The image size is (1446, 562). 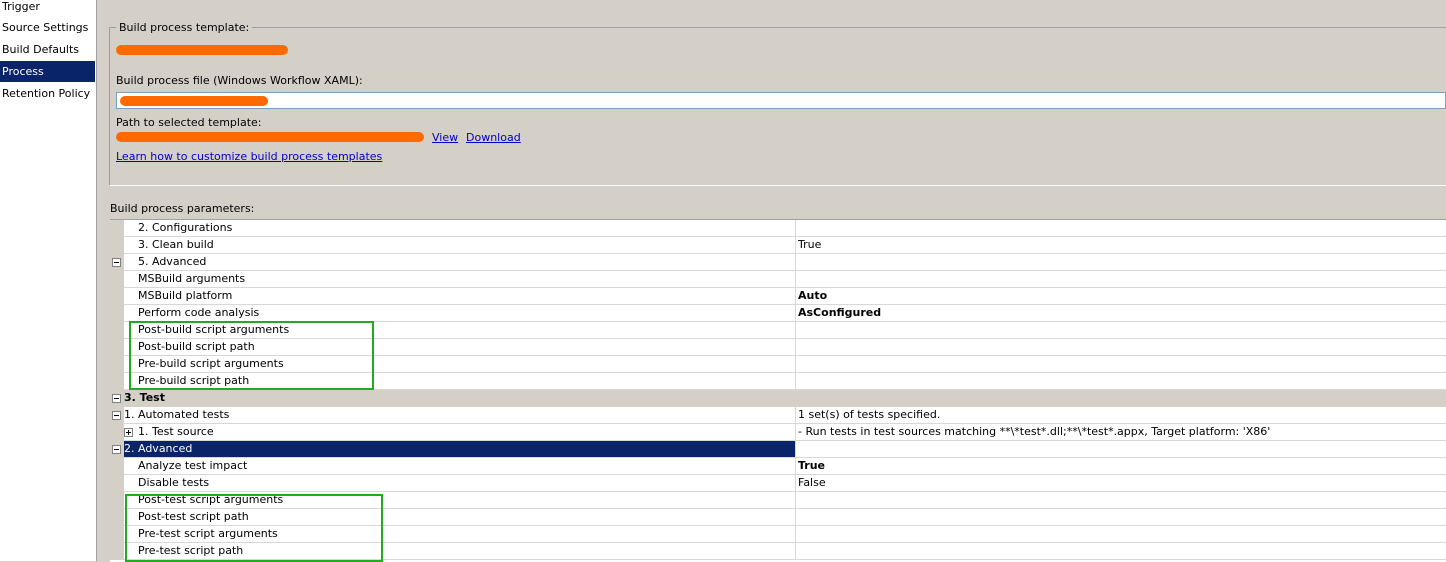 I want to click on download-link: Download, so click(x=493, y=137).